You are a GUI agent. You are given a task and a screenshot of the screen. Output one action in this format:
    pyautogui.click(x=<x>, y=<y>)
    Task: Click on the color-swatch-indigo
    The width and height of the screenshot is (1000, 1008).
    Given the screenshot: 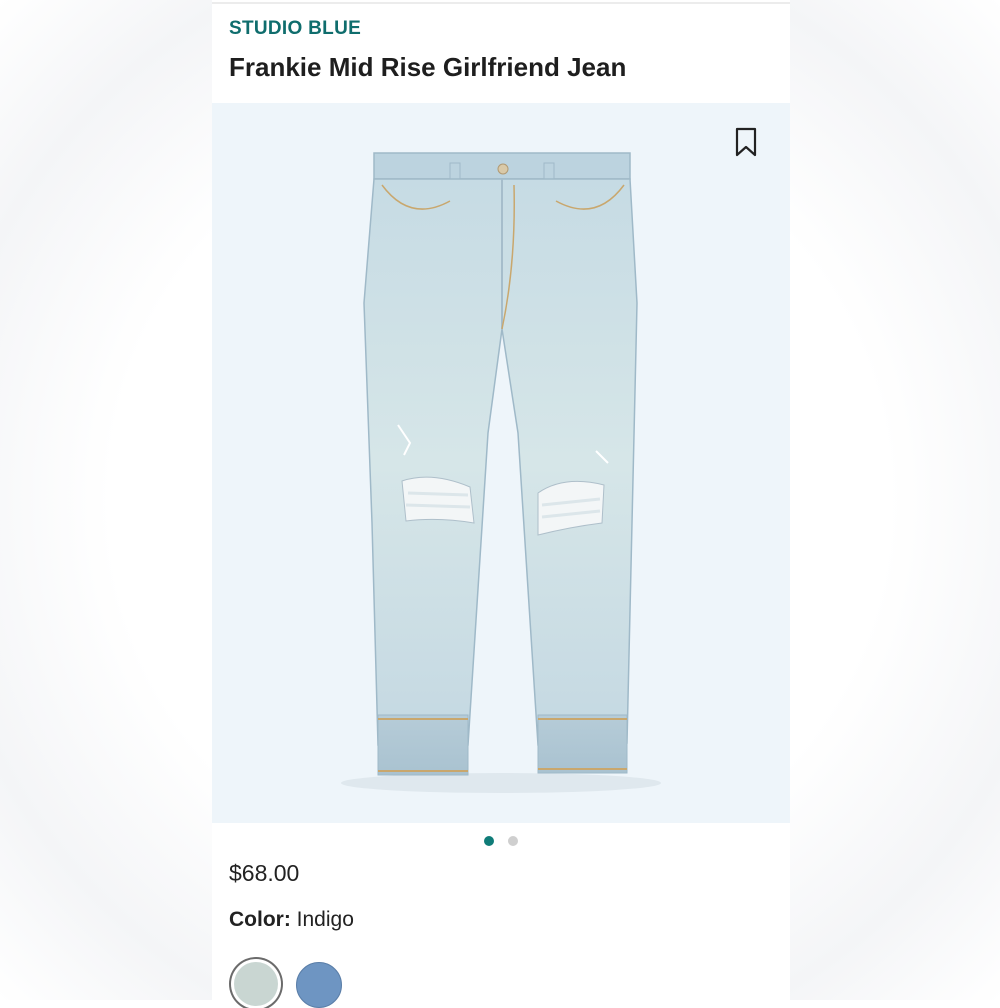 What is the action you would take?
    pyautogui.click(x=319, y=985)
    